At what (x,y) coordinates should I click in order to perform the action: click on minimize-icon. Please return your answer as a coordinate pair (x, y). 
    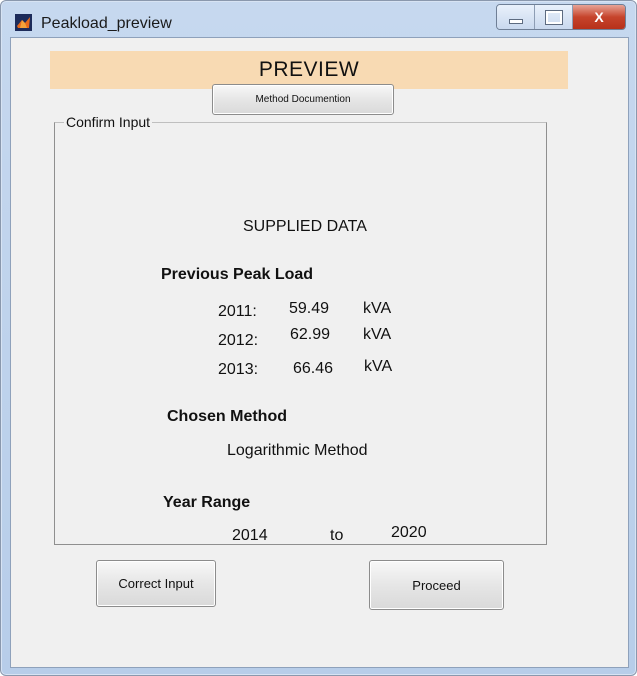
    Looking at the image, I should click on (515, 21).